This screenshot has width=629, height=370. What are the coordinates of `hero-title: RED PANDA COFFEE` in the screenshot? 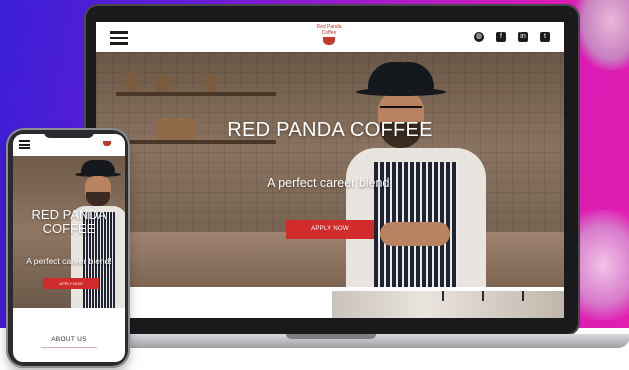 It's located at (330, 130).